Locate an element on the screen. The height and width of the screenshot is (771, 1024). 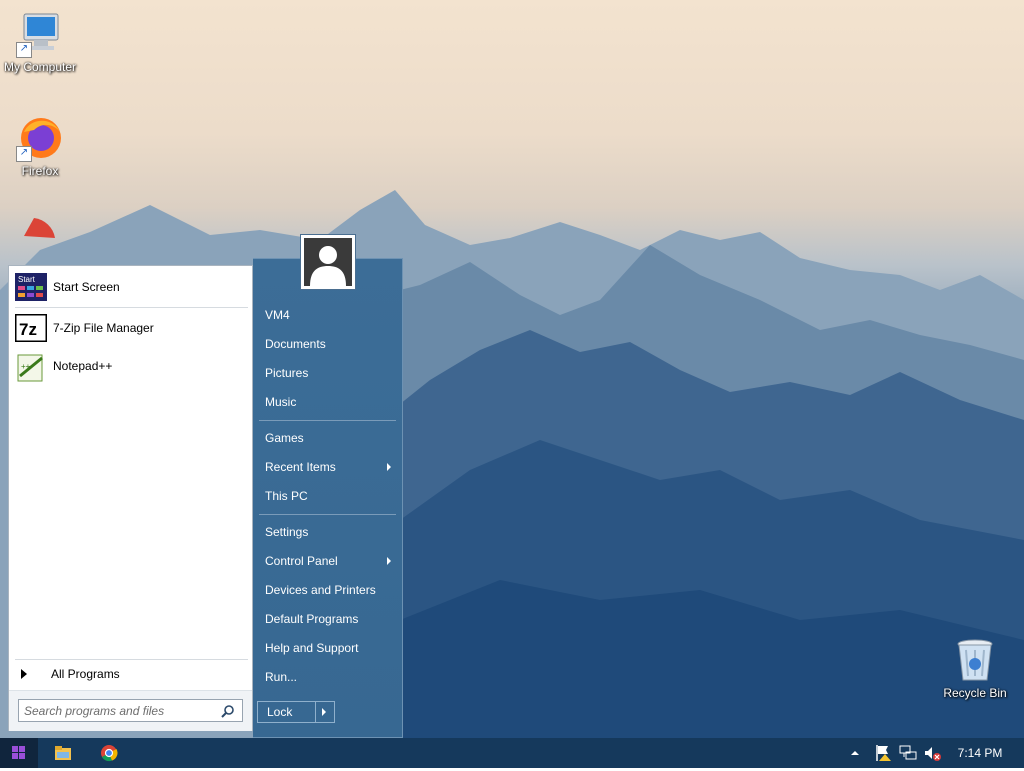
volume-muted-icon is located at coordinates (932, 753).